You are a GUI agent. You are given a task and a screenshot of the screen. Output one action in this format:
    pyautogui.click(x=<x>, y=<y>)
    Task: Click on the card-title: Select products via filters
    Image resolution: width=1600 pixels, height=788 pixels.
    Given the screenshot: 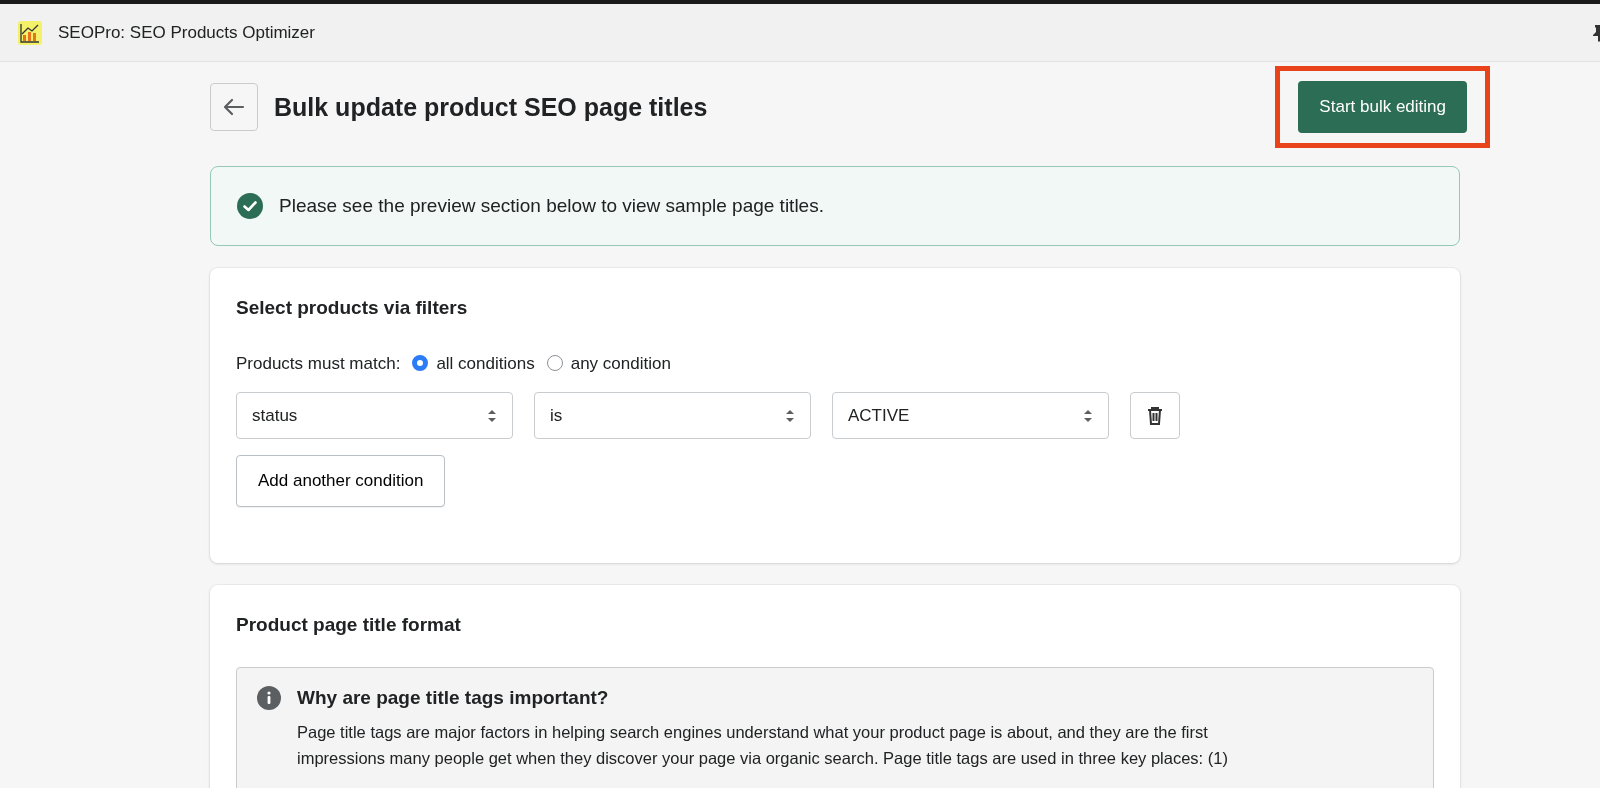 What is the action you would take?
    pyautogui.click(x=352, y=308)
    